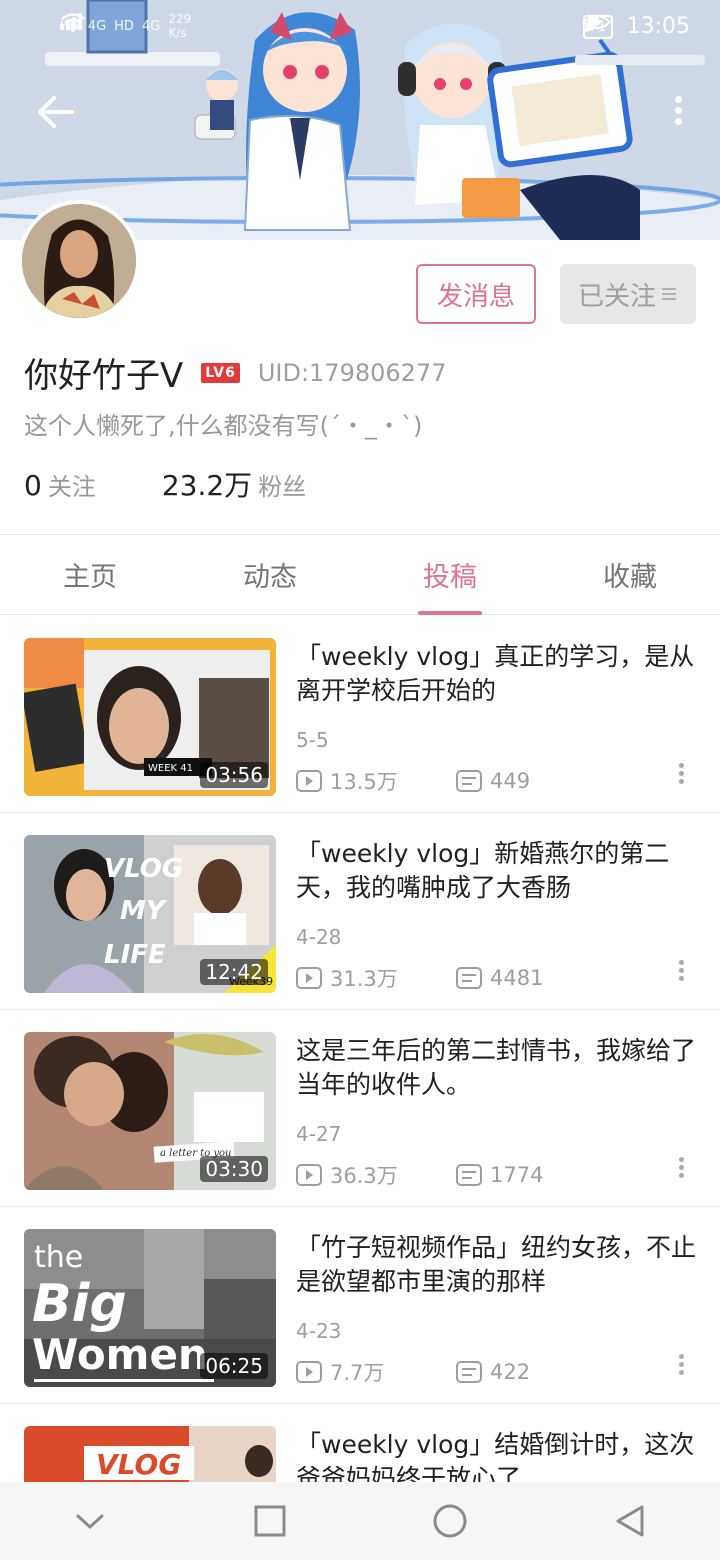 The width and height of the screenshot is (720, 1560). What do you see at coordinates (234, 972) in the screenshot?
I see `video-duration: 12:42` at bounding box center [234, 972].